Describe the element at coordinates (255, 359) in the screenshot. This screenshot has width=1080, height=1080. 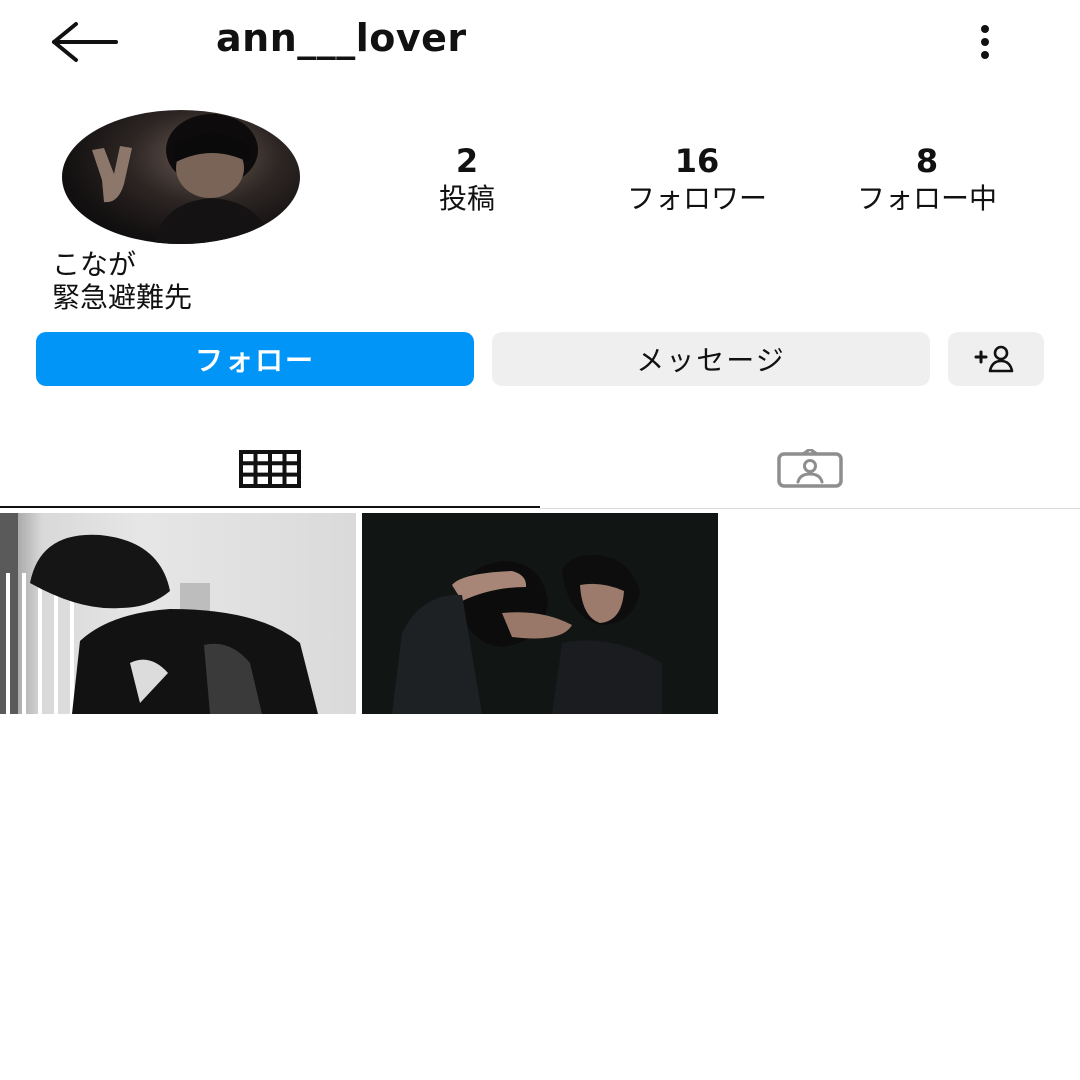
I see `follow-button: フォロー` at that location.